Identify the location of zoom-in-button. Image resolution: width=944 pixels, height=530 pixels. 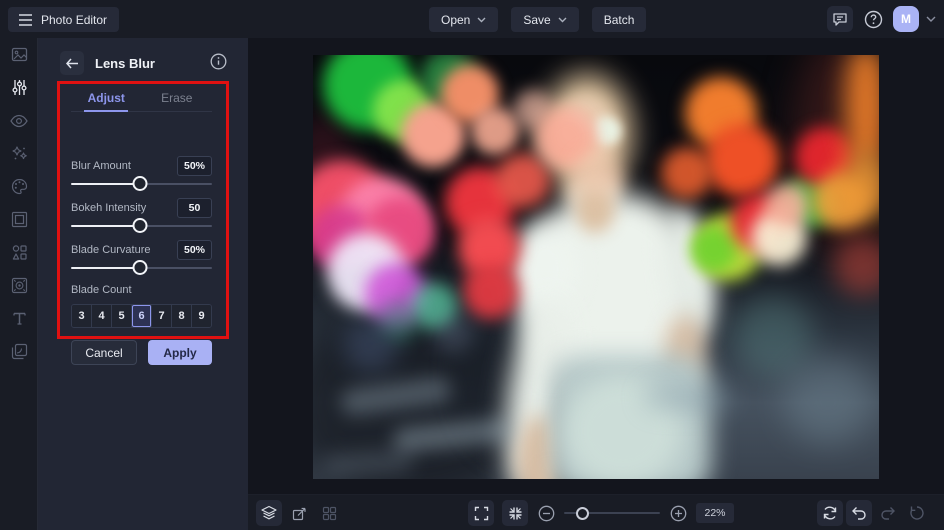
(678, 513).